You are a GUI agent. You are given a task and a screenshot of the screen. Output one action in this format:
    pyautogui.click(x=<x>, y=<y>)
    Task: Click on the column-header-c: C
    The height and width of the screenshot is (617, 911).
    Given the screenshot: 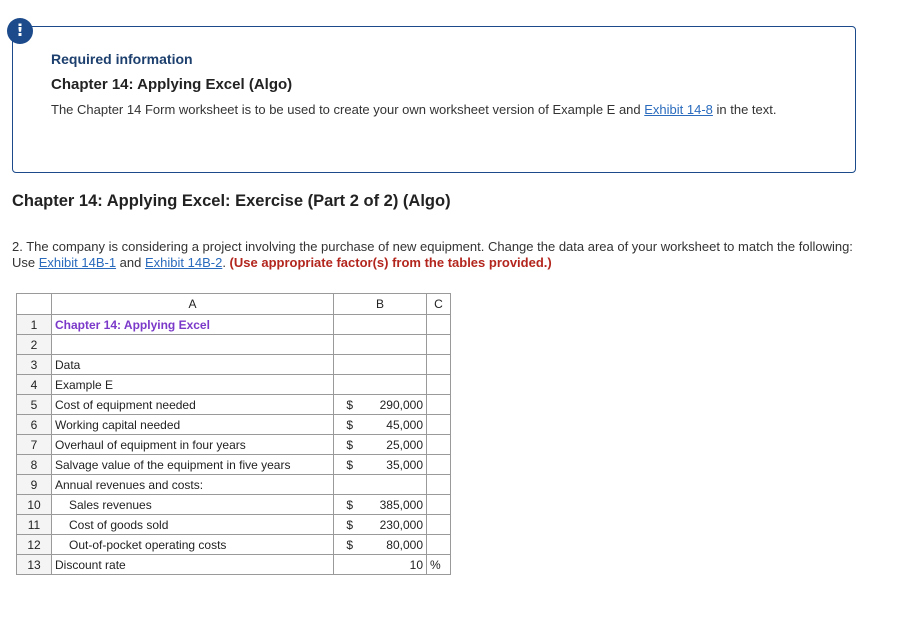 What is the action you would take?
    pyautogui.click(x=438, y=304)
    